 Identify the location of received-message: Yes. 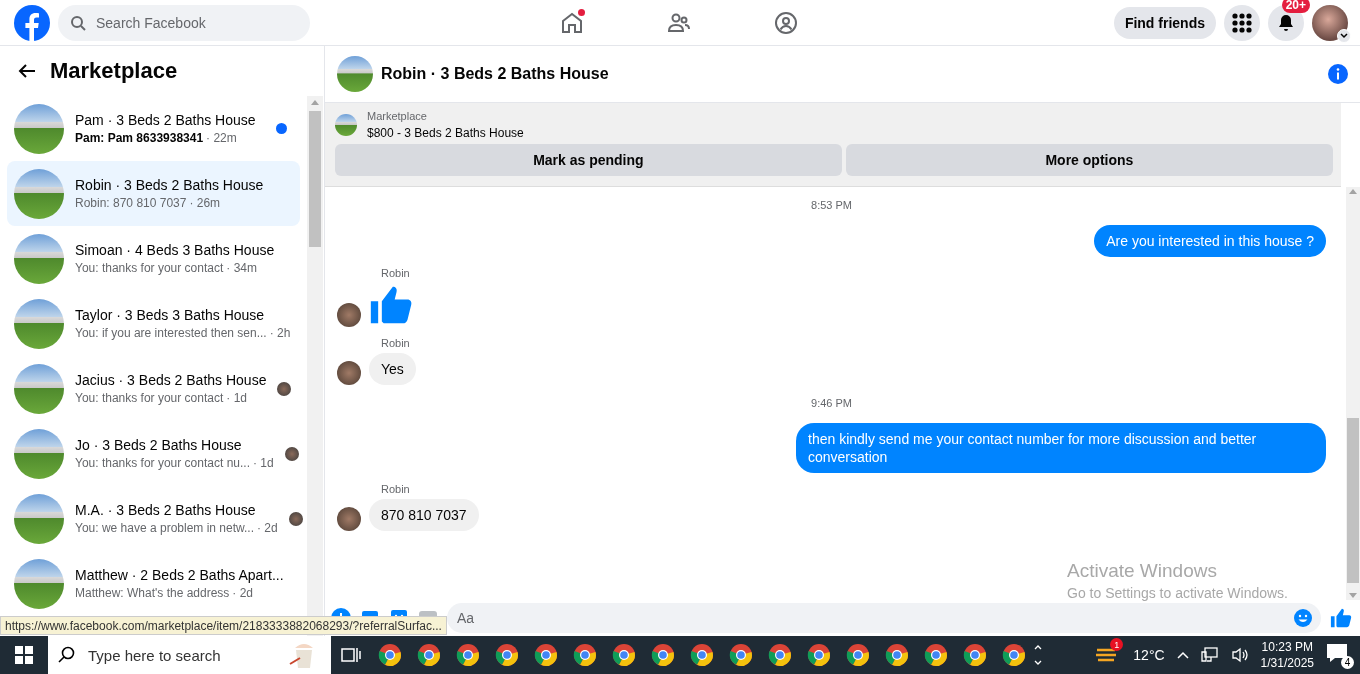
(392, 369).